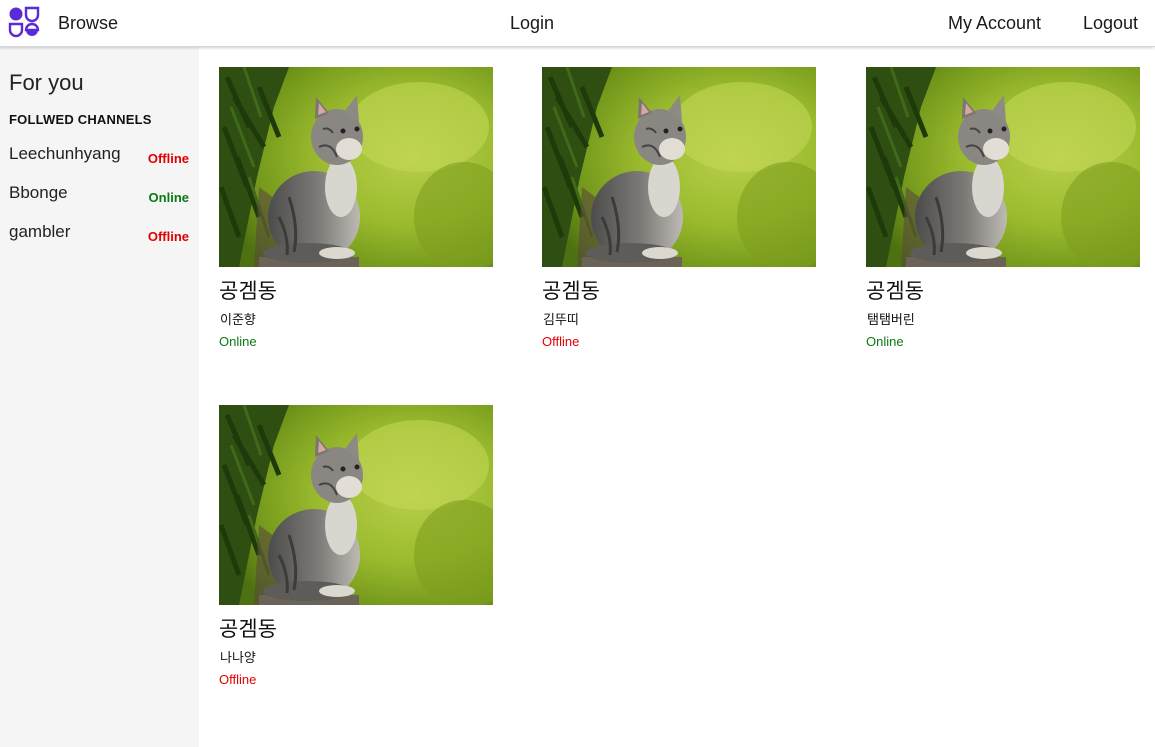 This screenshot has width=1155, height=747. Describe the element at coordinates (40, 231) in the screenshot. I see `channel-name: gambler` at that location.